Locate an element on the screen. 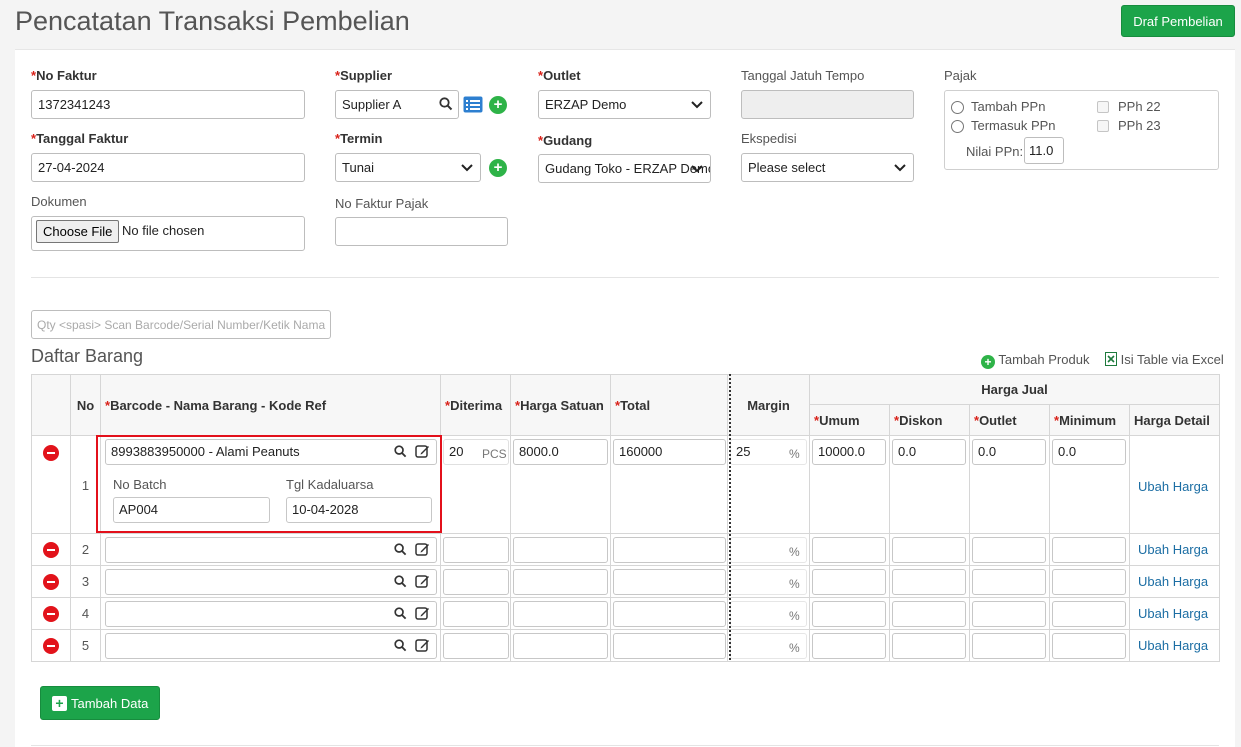 This screenshot has width=1241, height=747. row-action-cell is located at coordinates (51, 484).